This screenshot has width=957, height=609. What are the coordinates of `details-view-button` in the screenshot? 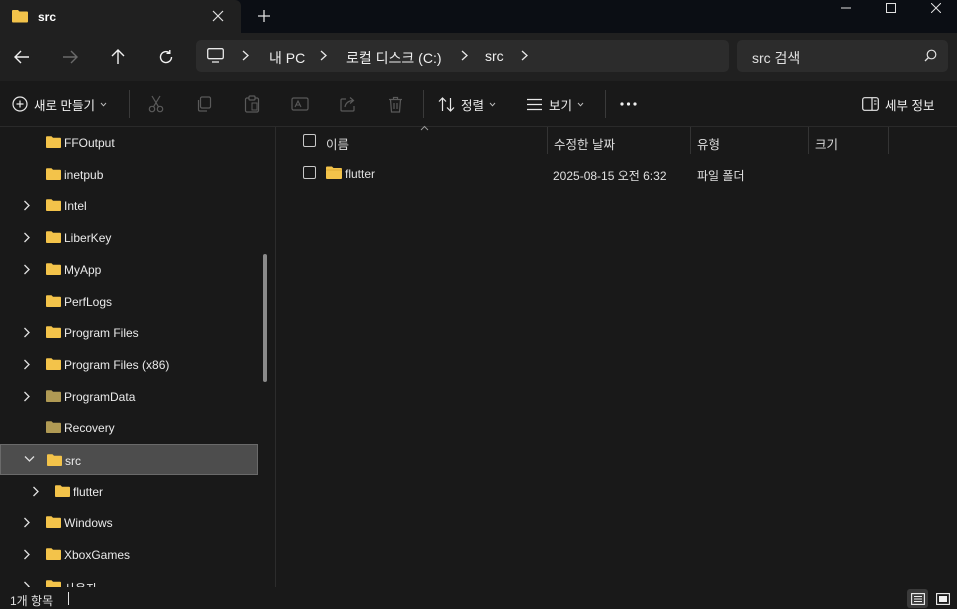 It's located at (917, 598).